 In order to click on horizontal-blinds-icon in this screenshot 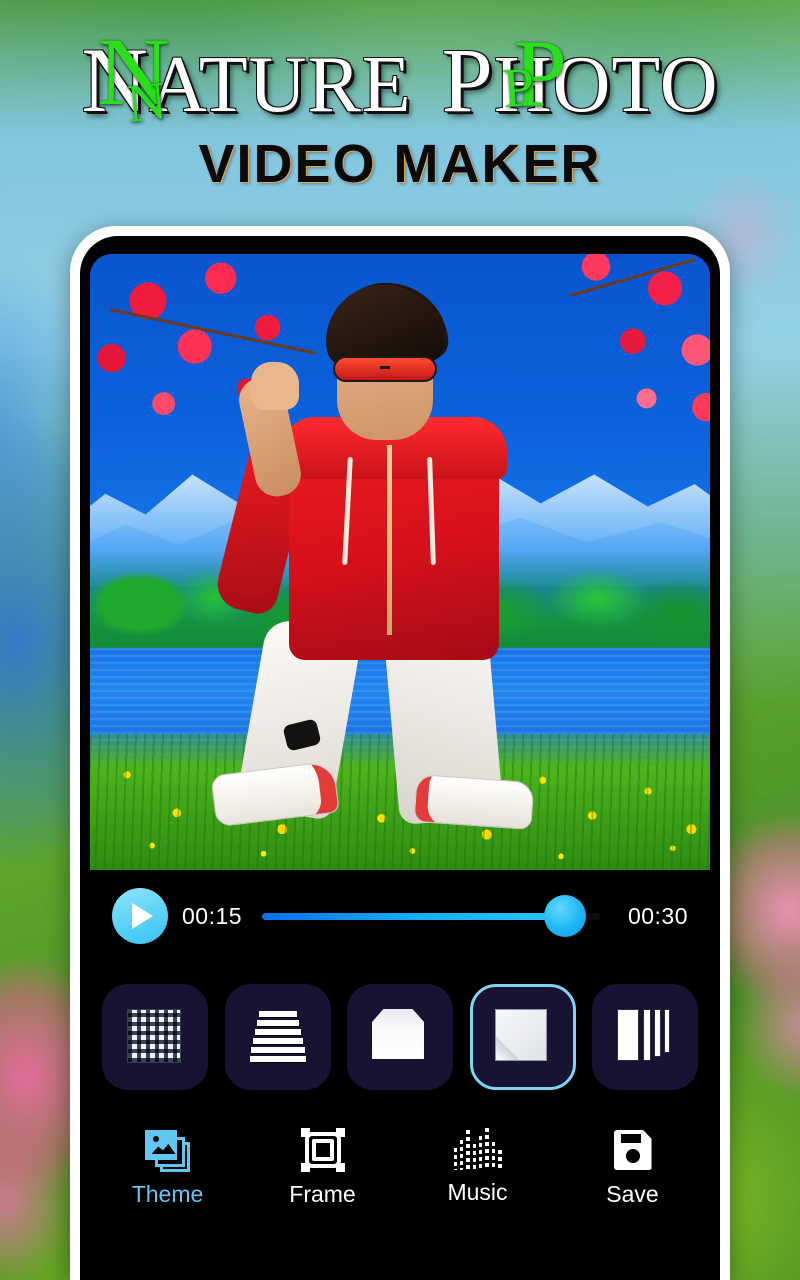, I will do `click(277, 1036)`.